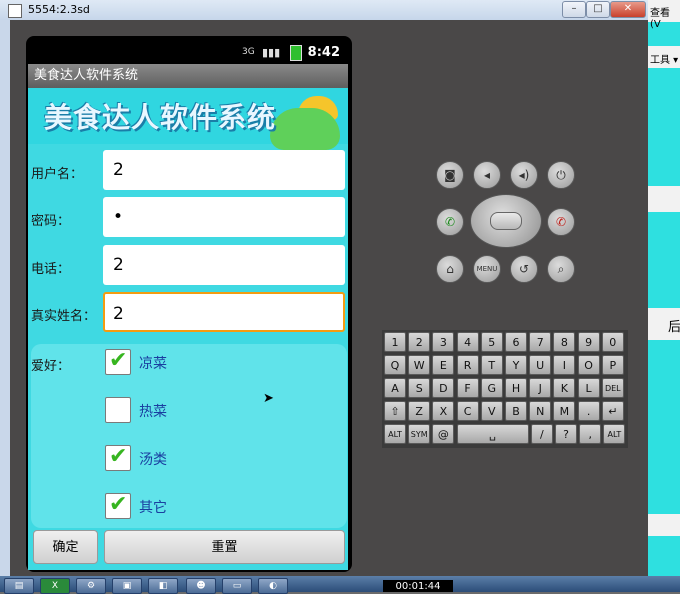 This screenshot has height=594, width=680. What do you see at coordinates (588, 411) in the screenshot?
I see `key-row4-8: .` at bounding box center [588, 411].